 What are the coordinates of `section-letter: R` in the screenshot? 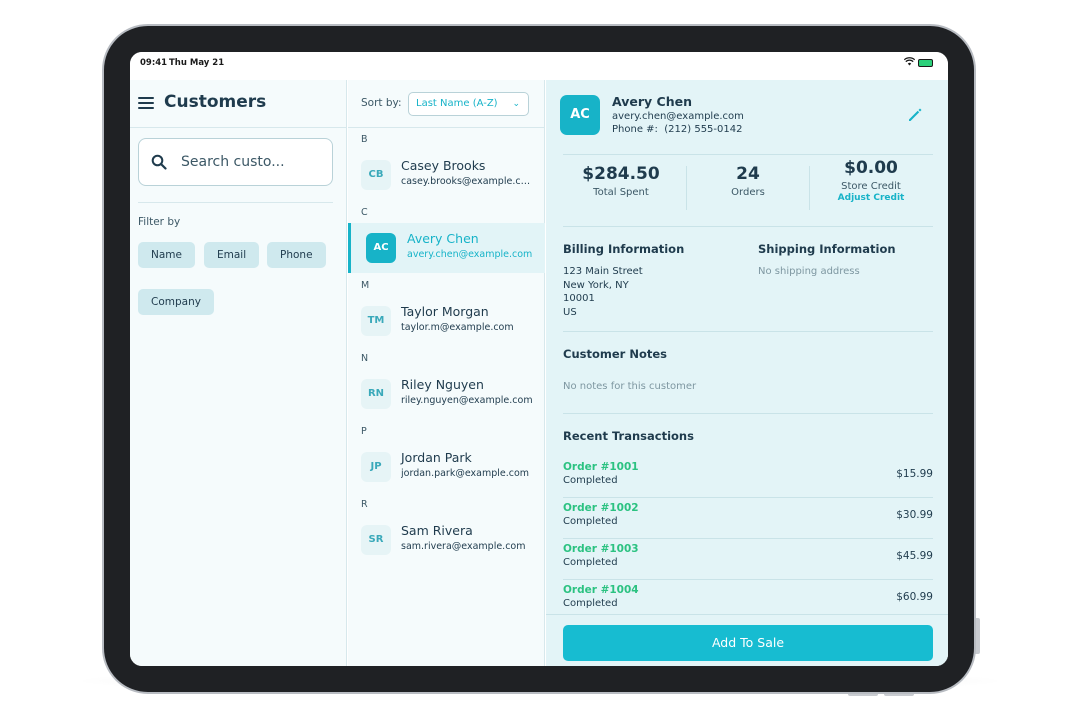 It's located at (364, 504).